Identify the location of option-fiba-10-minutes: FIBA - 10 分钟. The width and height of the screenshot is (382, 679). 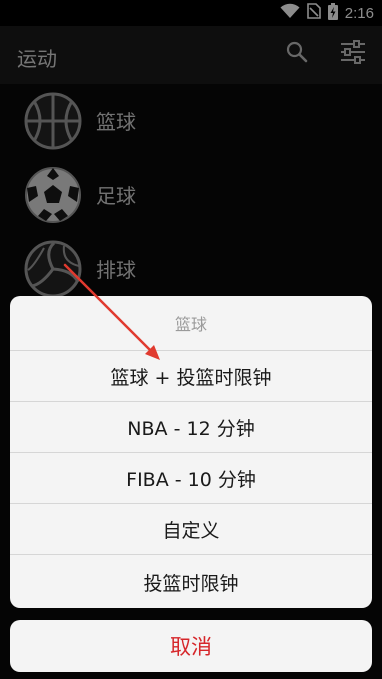
(191, 478).